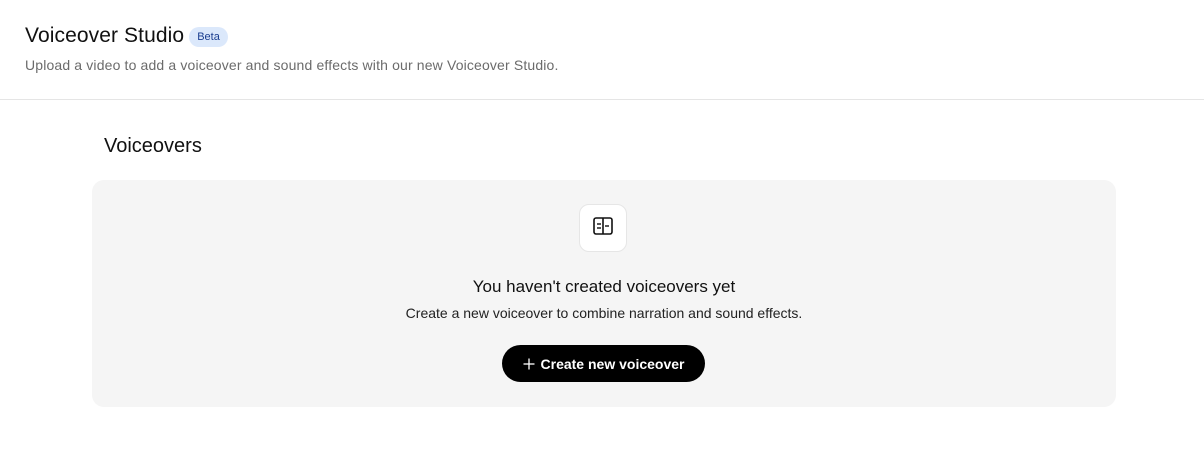 This screenshot has width=1204, height=450. Describe the element at coordinates (105, 35) in the screenshot. I see `page-title: Voiceover Studio` at that location.